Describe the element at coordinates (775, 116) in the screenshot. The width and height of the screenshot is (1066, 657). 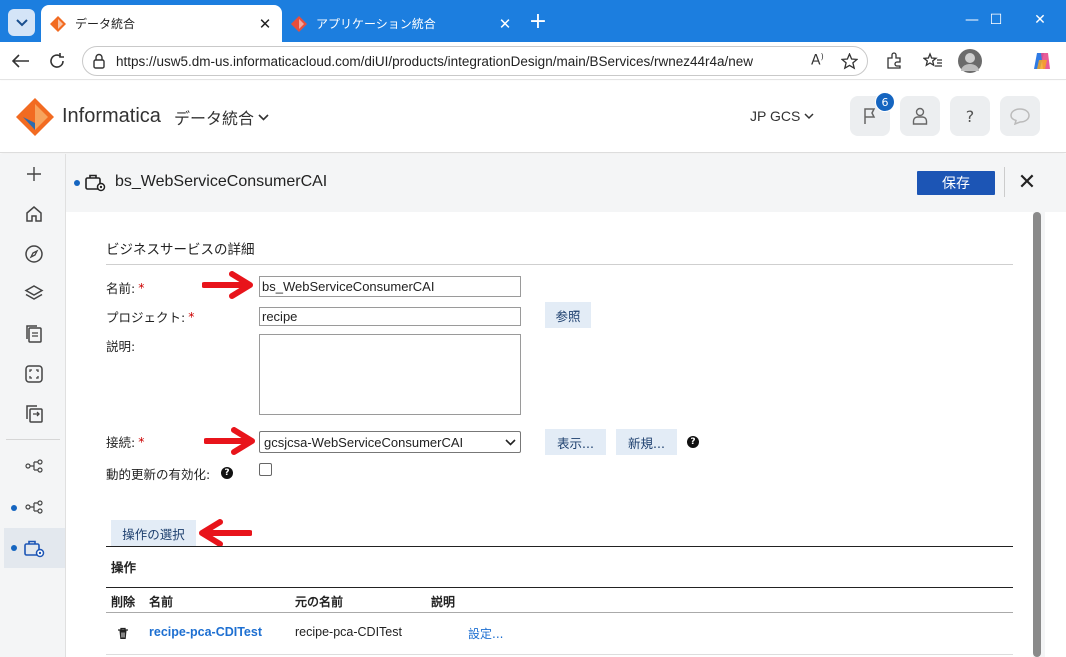
I see `org-name: JP GCS` at that location.